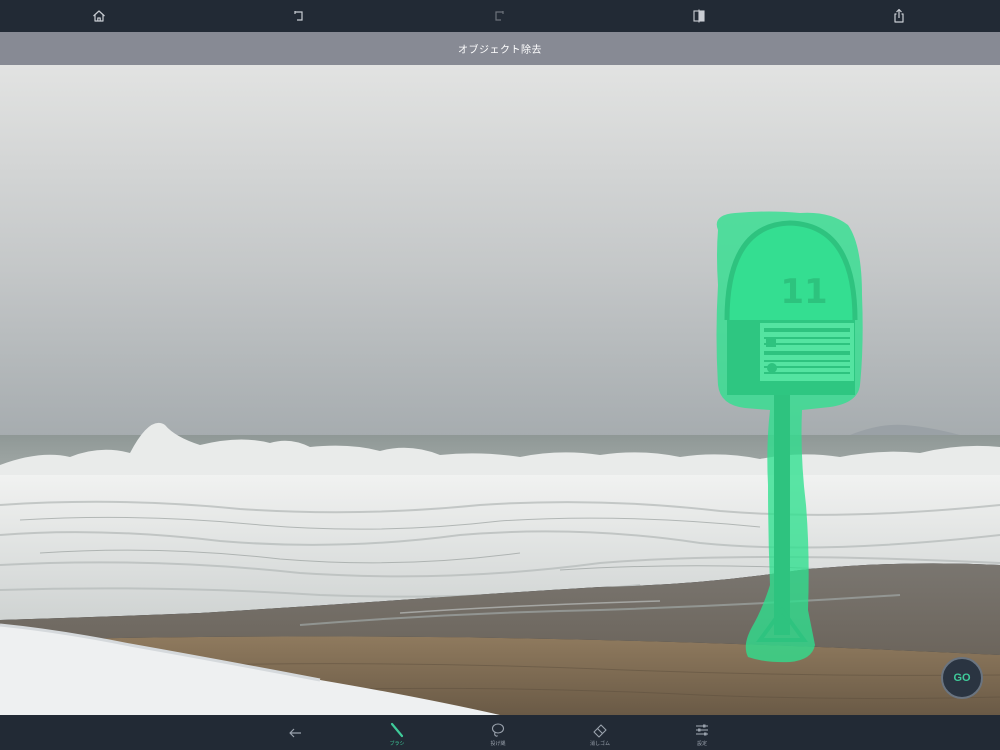 The height and width of the screenshot is (750, 1000). I want to click on redo-button, so click(499, 16).